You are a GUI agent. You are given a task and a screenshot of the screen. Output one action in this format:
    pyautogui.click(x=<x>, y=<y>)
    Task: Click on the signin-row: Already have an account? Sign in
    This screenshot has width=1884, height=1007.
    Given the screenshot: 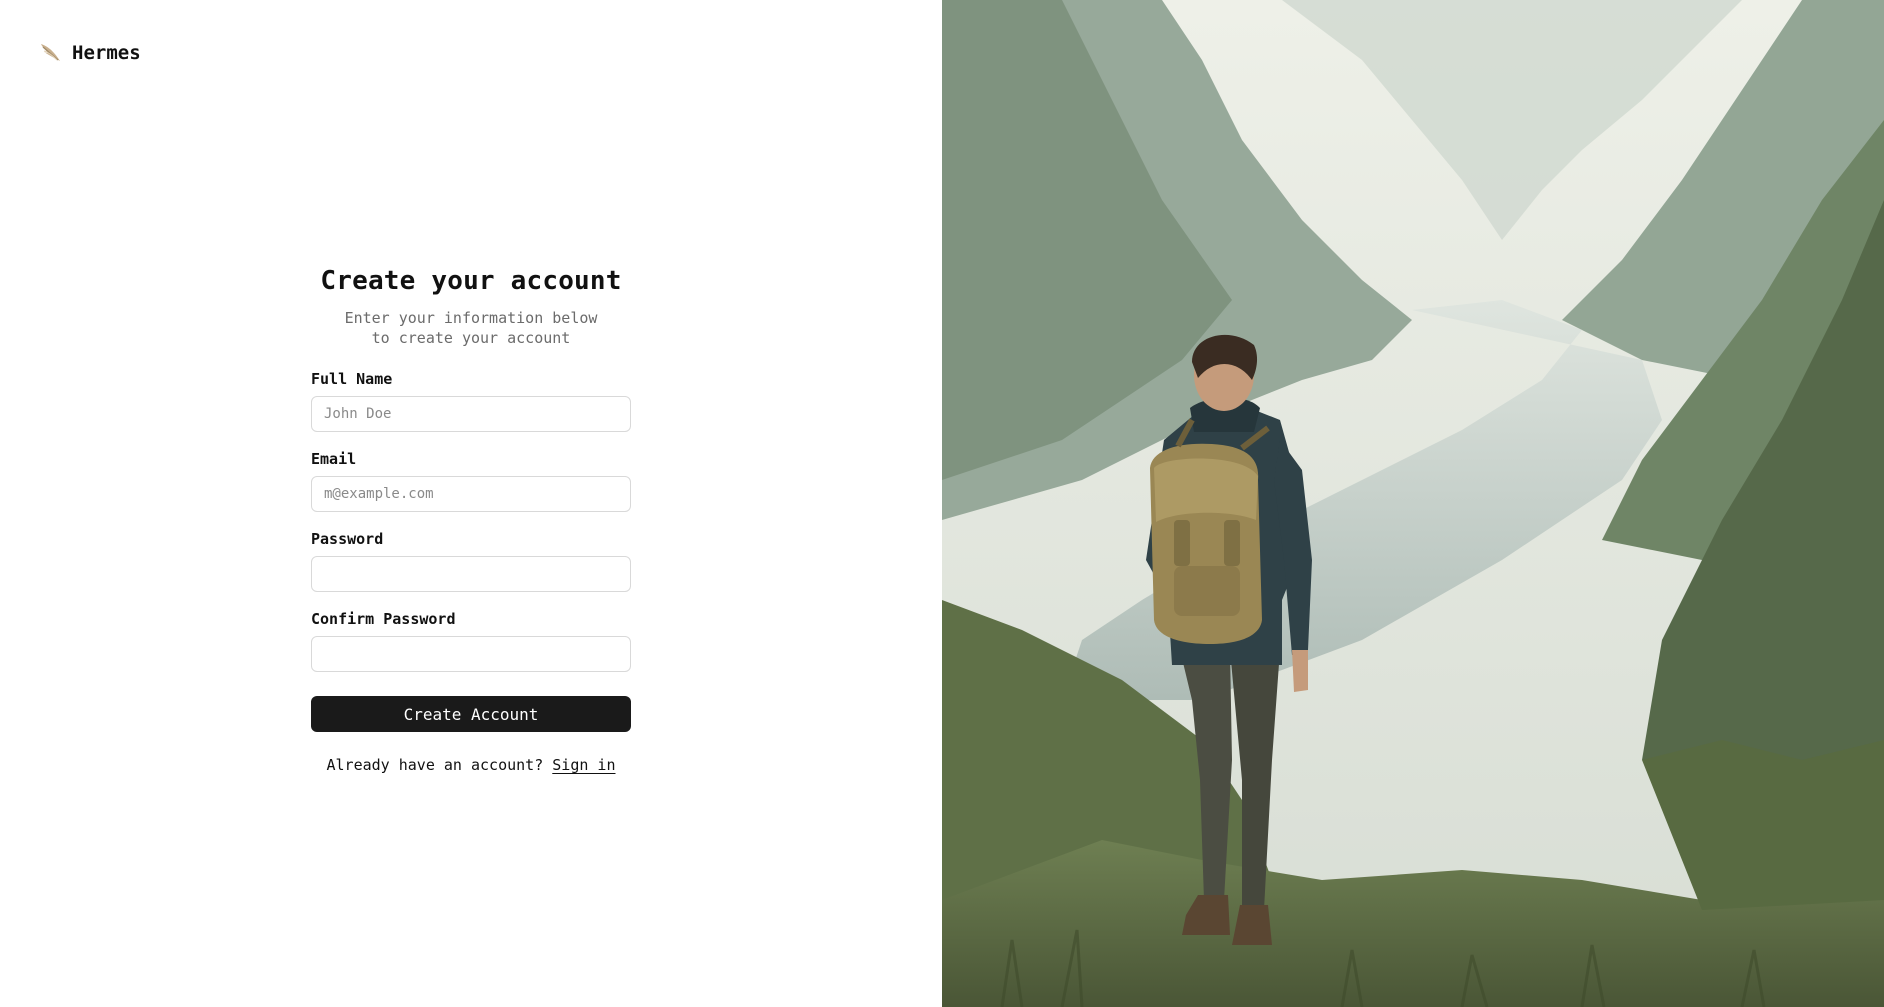 What is the action you would take?
    pyautogui.click(x=471, y=765)
    